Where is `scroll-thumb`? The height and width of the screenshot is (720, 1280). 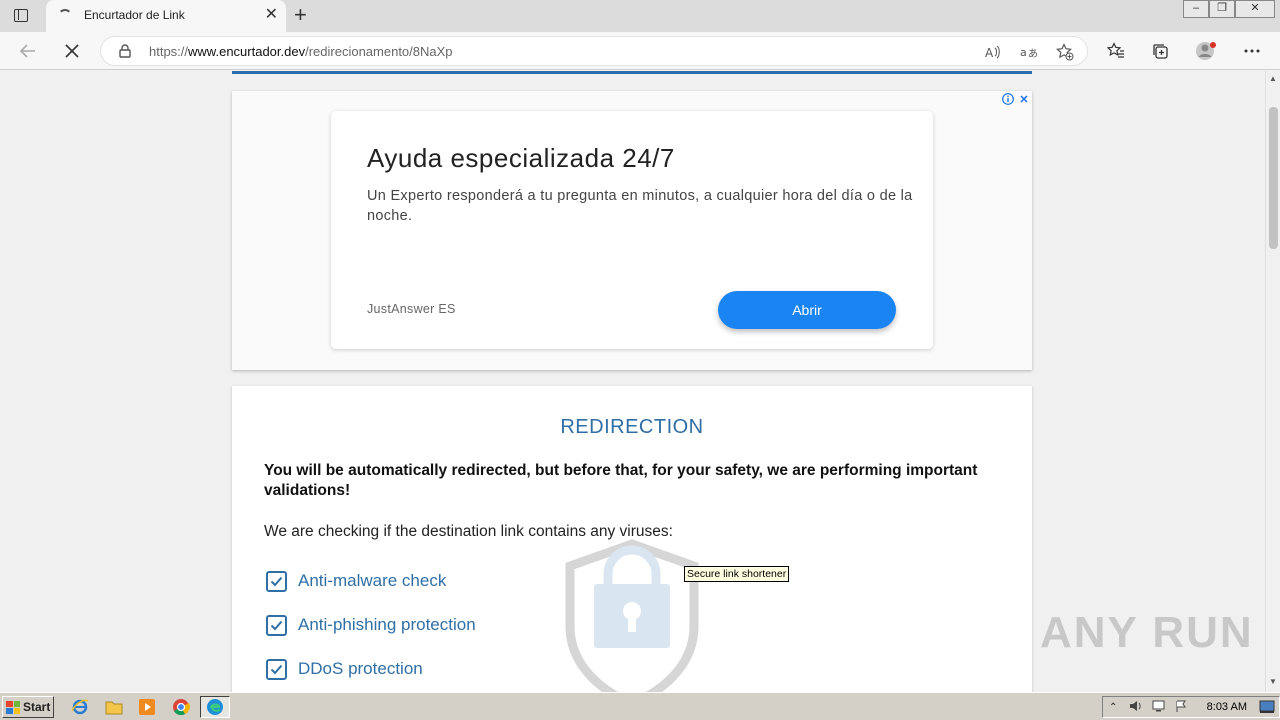 scroll-thumb is located at coordinates (1273, 178).